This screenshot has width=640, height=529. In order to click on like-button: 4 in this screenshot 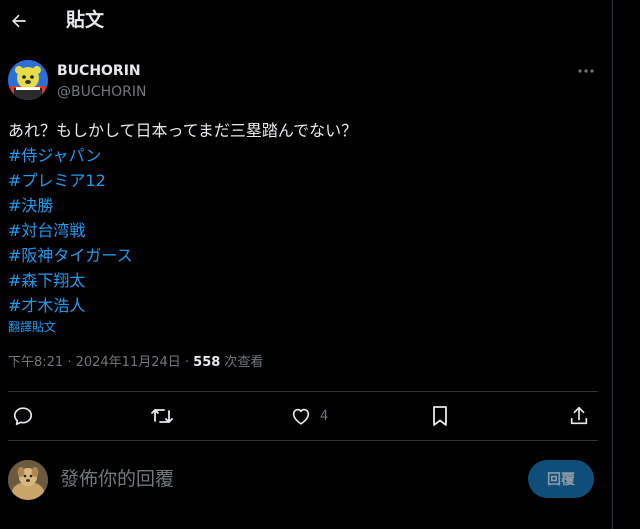, I will do `click(309, 416)`.